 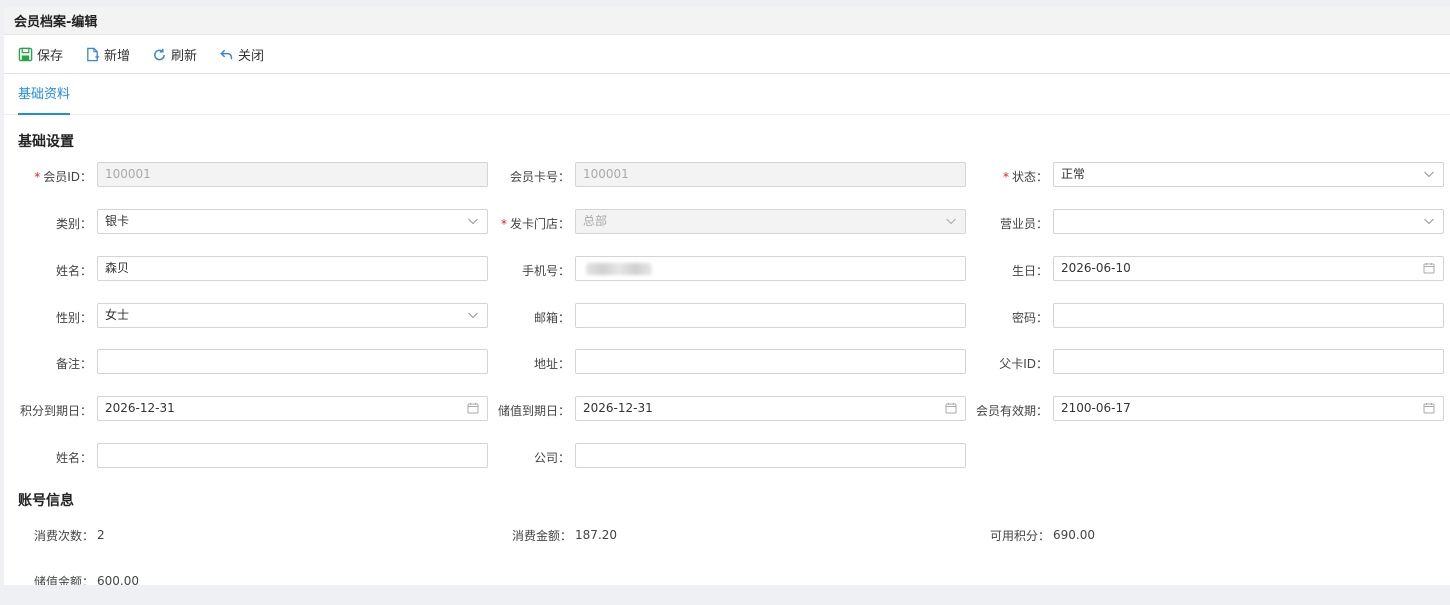 What do you see at coordinates (596, 535) in the screenshot?
I see `consume-amount-value: 187.20` at bounding box center [596, 535].